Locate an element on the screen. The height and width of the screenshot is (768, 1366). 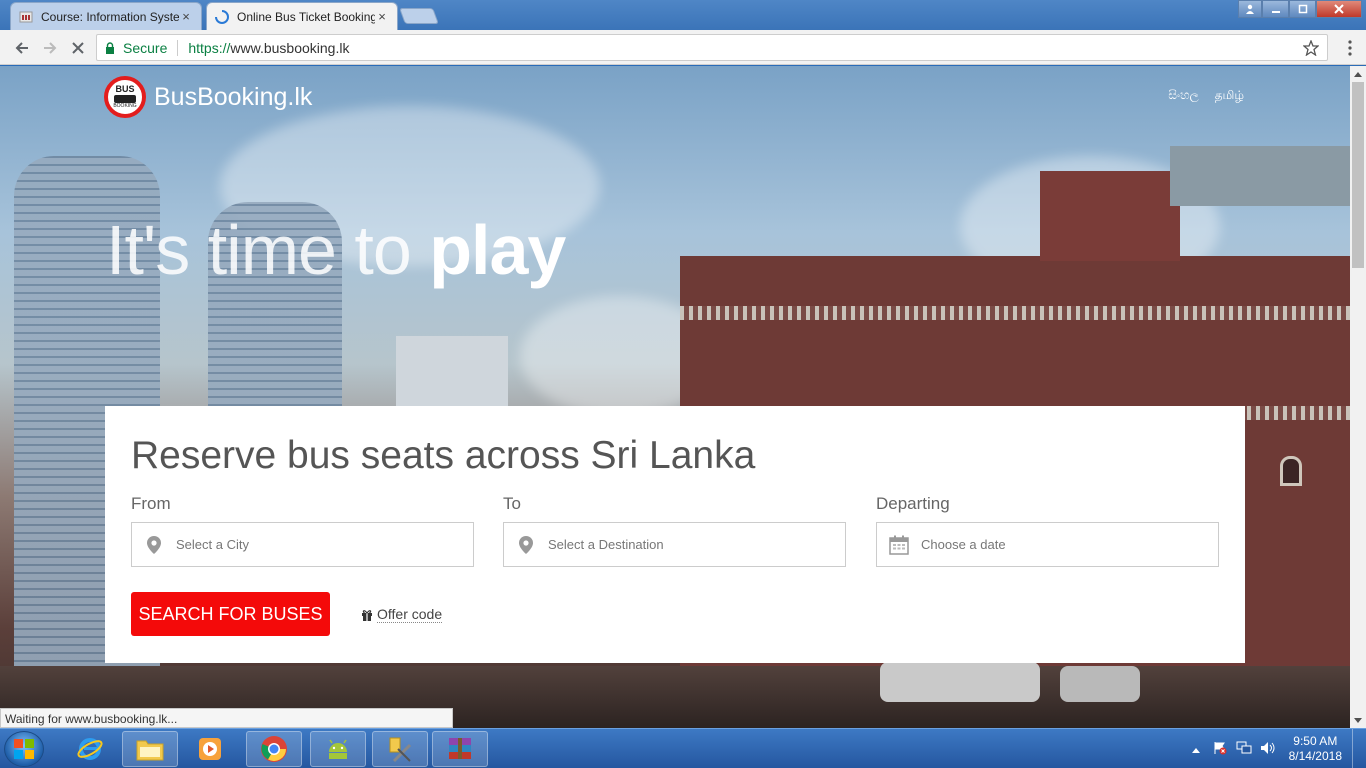
taskbar-winrar is located at coordinates (460, 749).